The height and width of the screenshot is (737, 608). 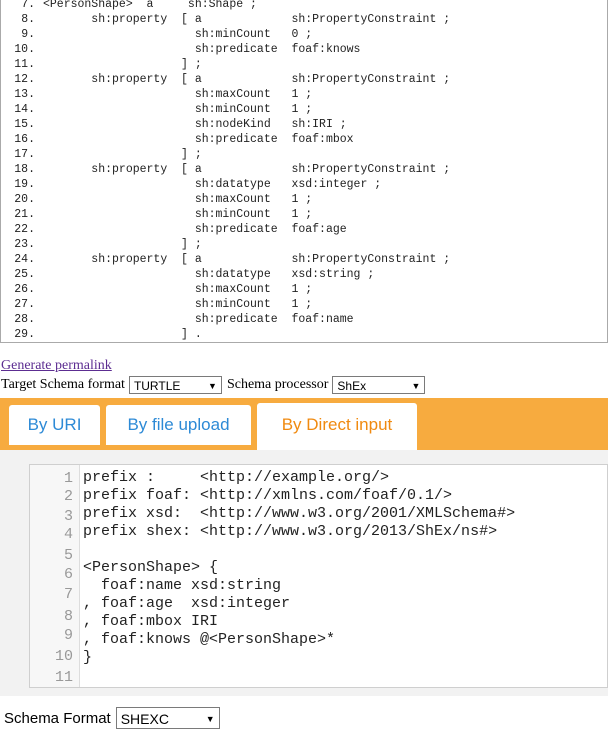 I want to click on output-line-number: 14., so click(x=24, y=109).